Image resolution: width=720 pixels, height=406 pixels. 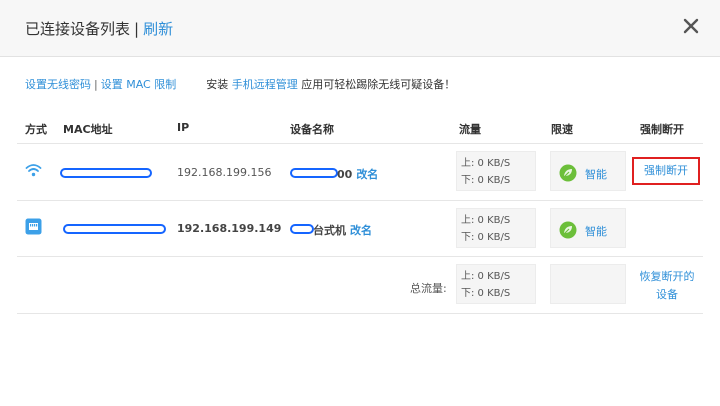 What do you see at coordinates (470, 129) in the screenshot?
I see `header-traffic: 流量` at bounding box center [470, 129].